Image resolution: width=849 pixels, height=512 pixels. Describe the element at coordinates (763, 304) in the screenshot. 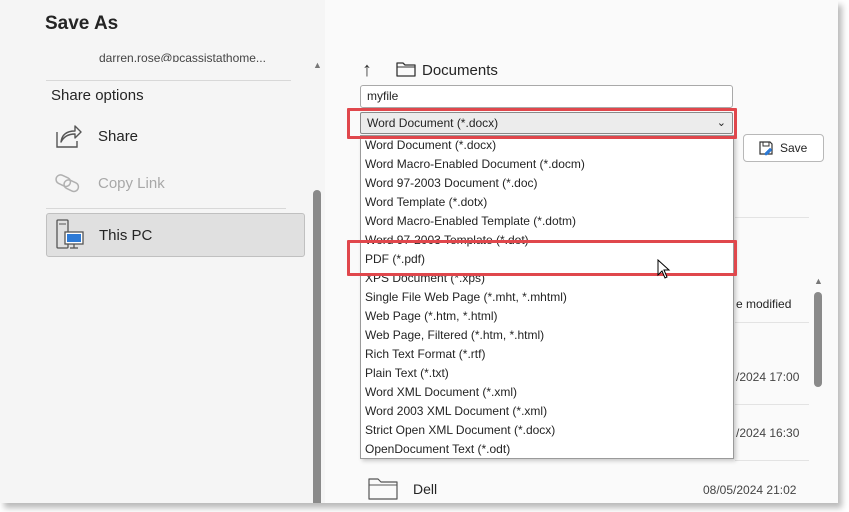

I see `column-header-date-modified: e modified` at that location.